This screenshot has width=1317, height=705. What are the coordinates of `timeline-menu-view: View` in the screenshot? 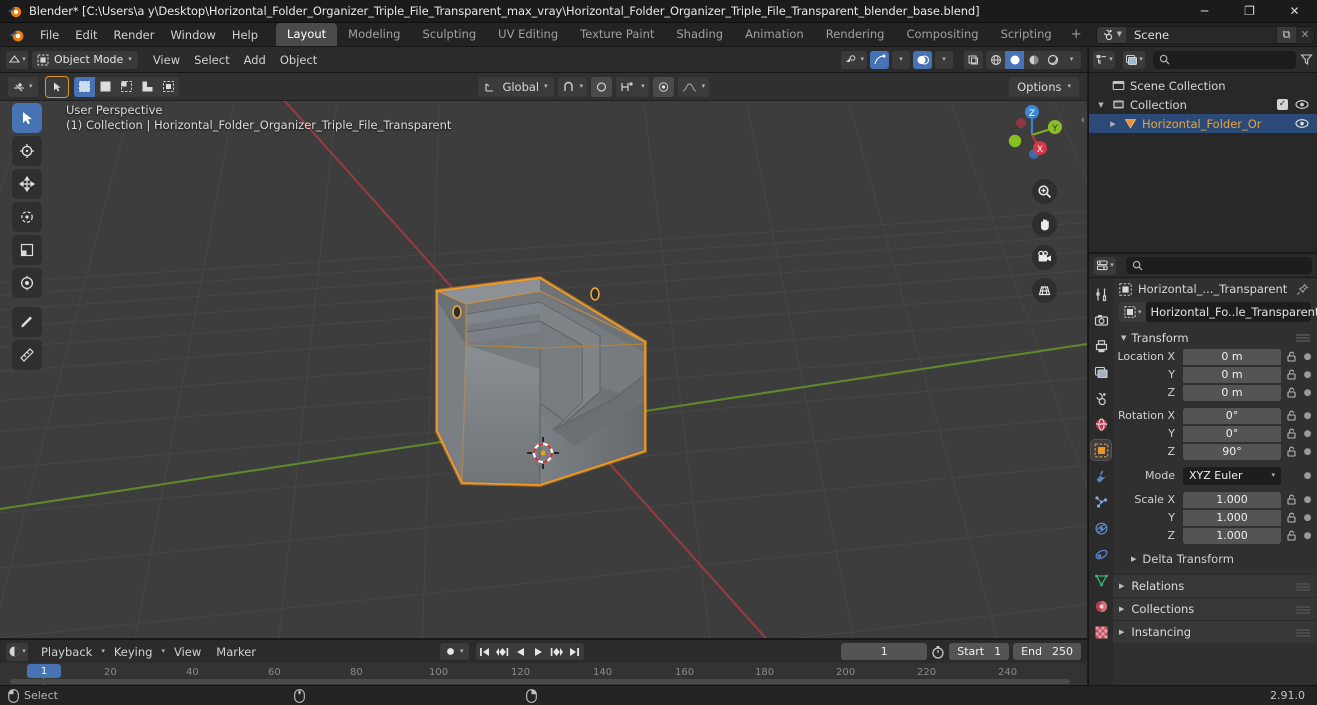 It's located at (187, 652).